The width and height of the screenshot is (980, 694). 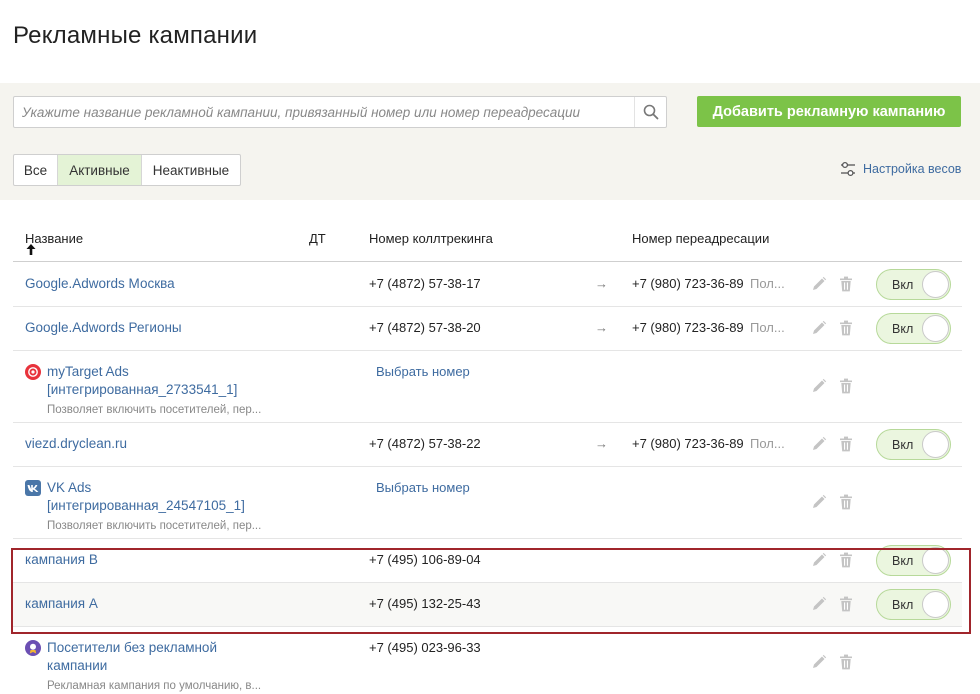 What do you see at coordinates (490, 170) in the screenshot?
I see `filter-band: Все Активные Неактивные Настройка весов` at bounding box center [490, 170].